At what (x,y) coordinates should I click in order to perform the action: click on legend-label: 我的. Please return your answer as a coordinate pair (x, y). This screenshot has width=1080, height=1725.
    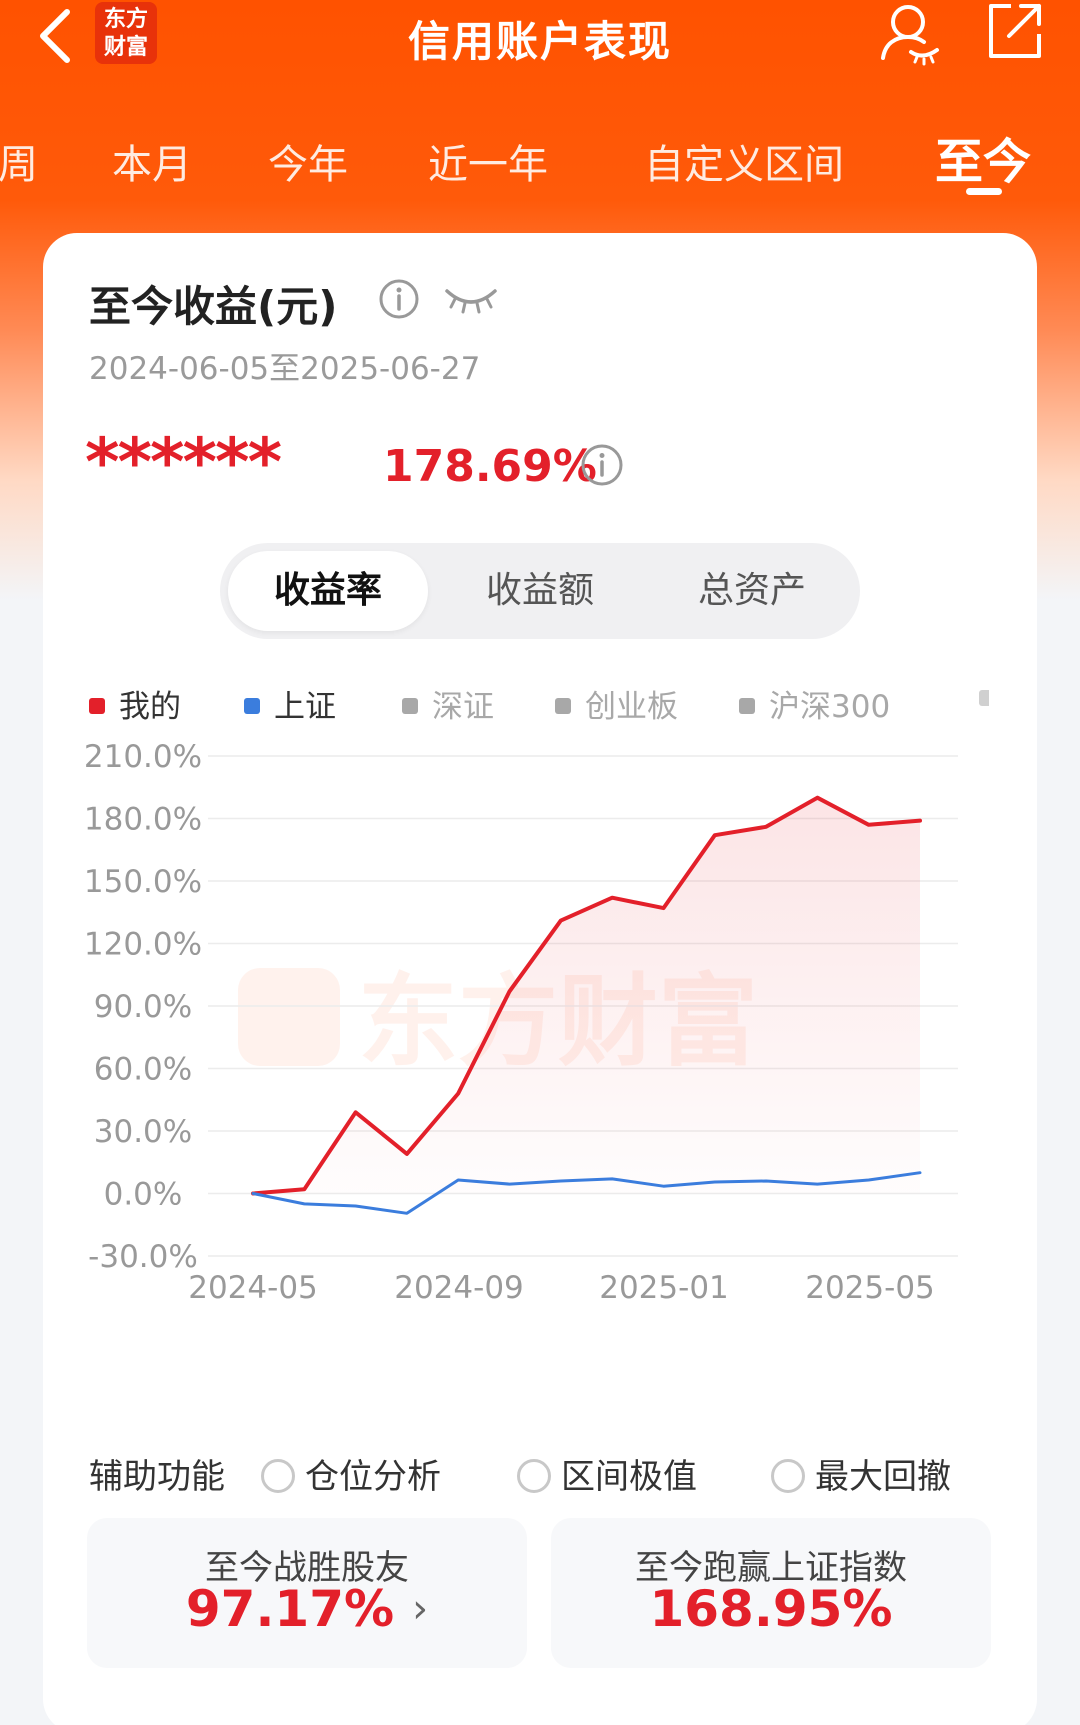
    Looking at the image, I should click on (150, 707).